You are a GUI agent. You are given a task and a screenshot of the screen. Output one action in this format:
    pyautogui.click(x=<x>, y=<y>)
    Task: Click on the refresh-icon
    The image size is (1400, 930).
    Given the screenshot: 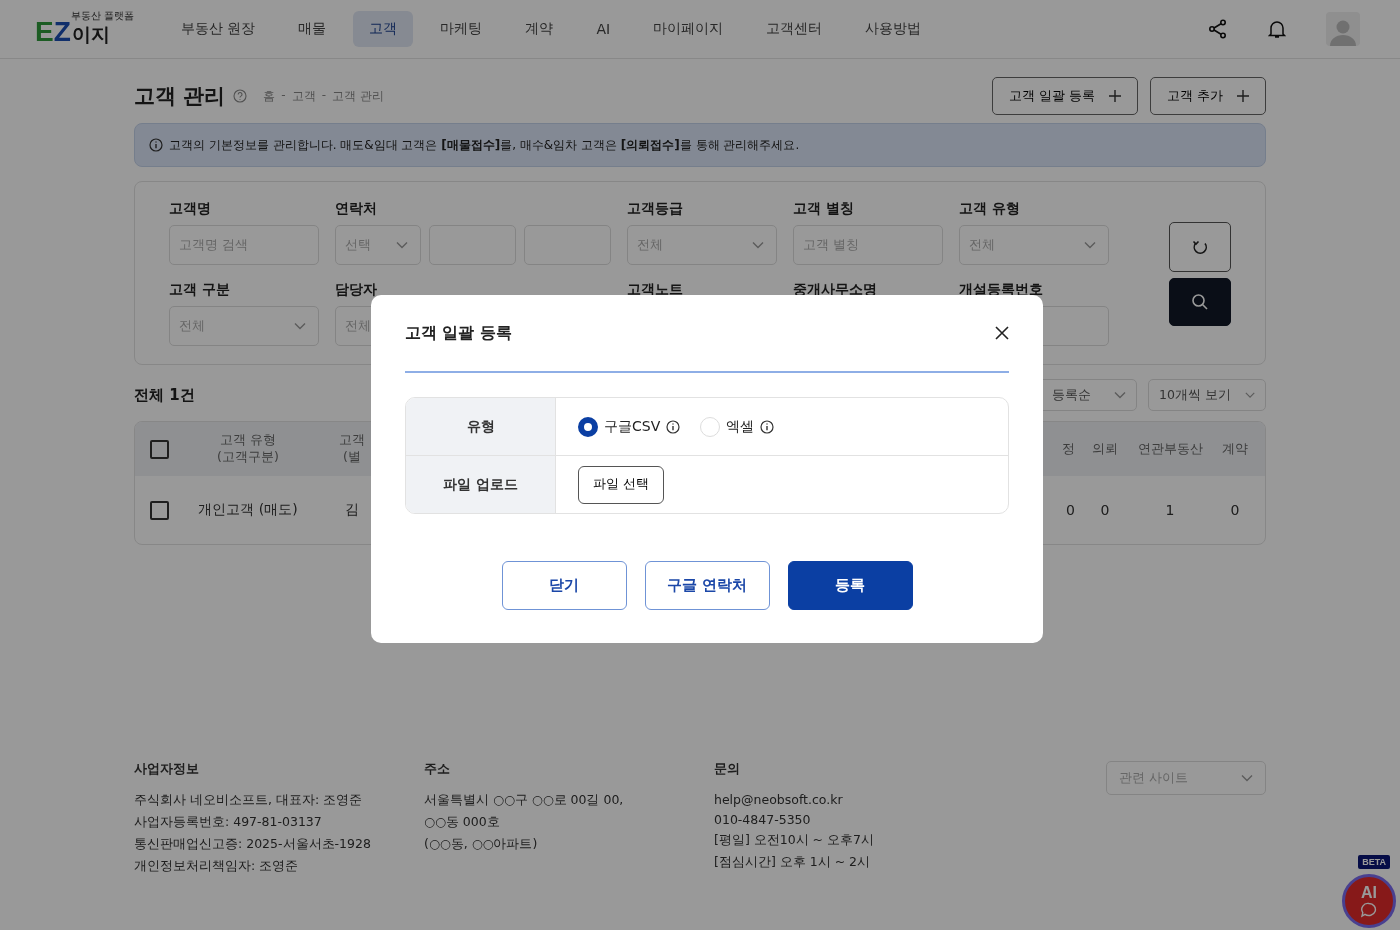 What is the action you would take?
    pyautogui.click(x=1200, y=247)
    